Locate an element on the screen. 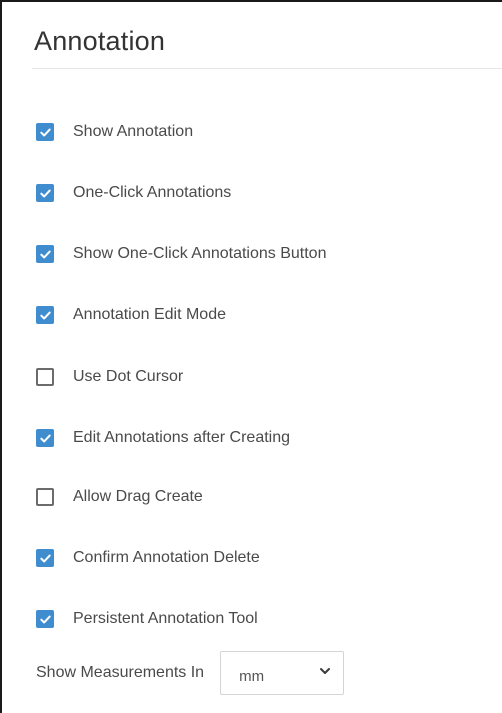 This screenshot has width=502, height=713. annotation-edit-mode-checkbox is located at coordinates (45, 315).